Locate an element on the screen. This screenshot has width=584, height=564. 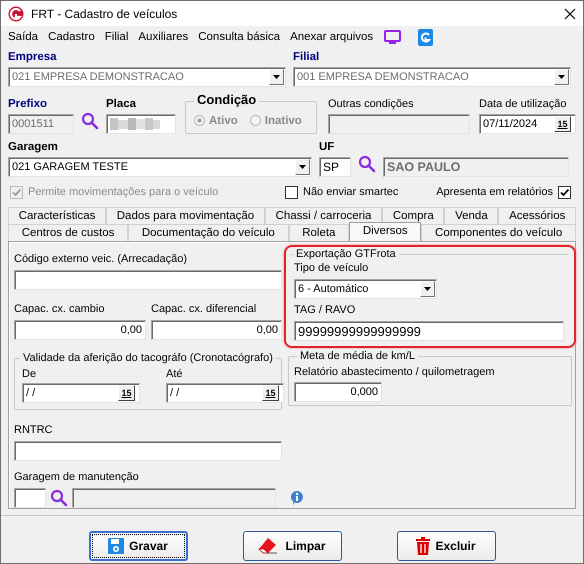
field-label: Relatório abastecimento / quilometragem is located at coordinates (395, 372).